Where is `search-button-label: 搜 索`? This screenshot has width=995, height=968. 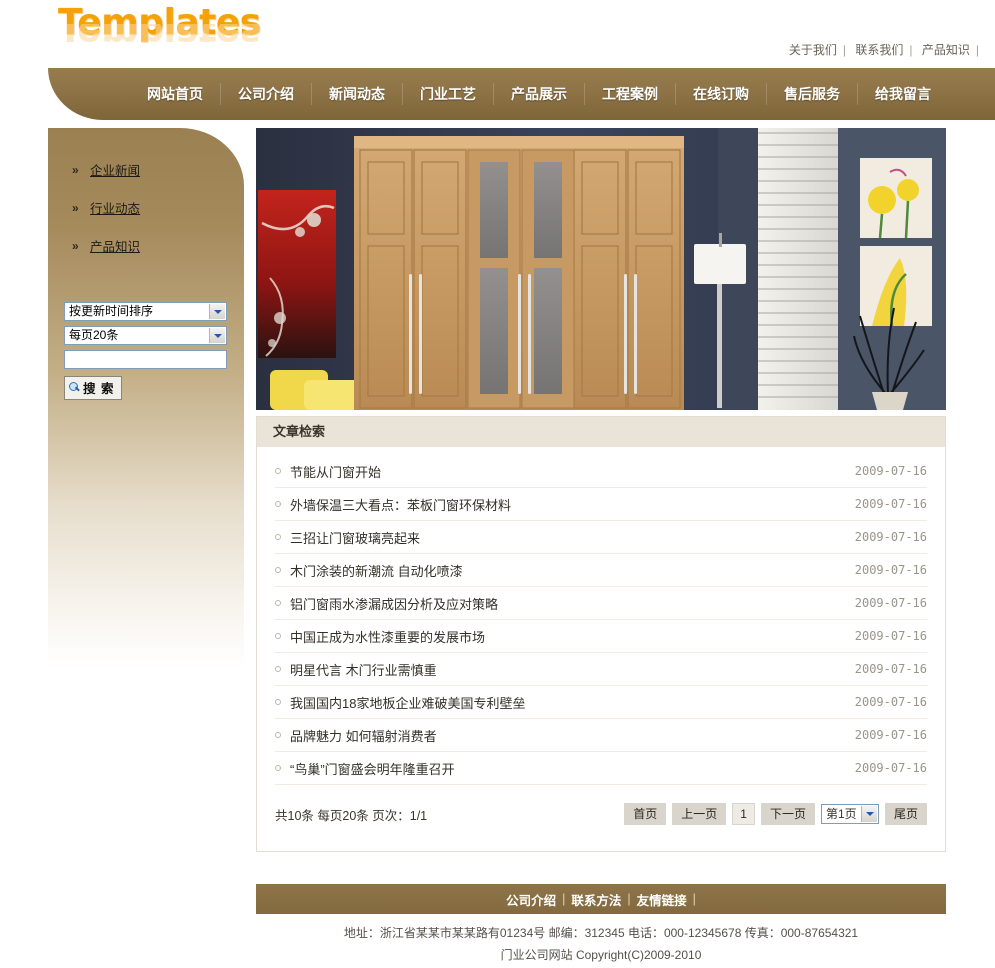 search-button-label: 搜 索 is located at coordinates (99, 389).